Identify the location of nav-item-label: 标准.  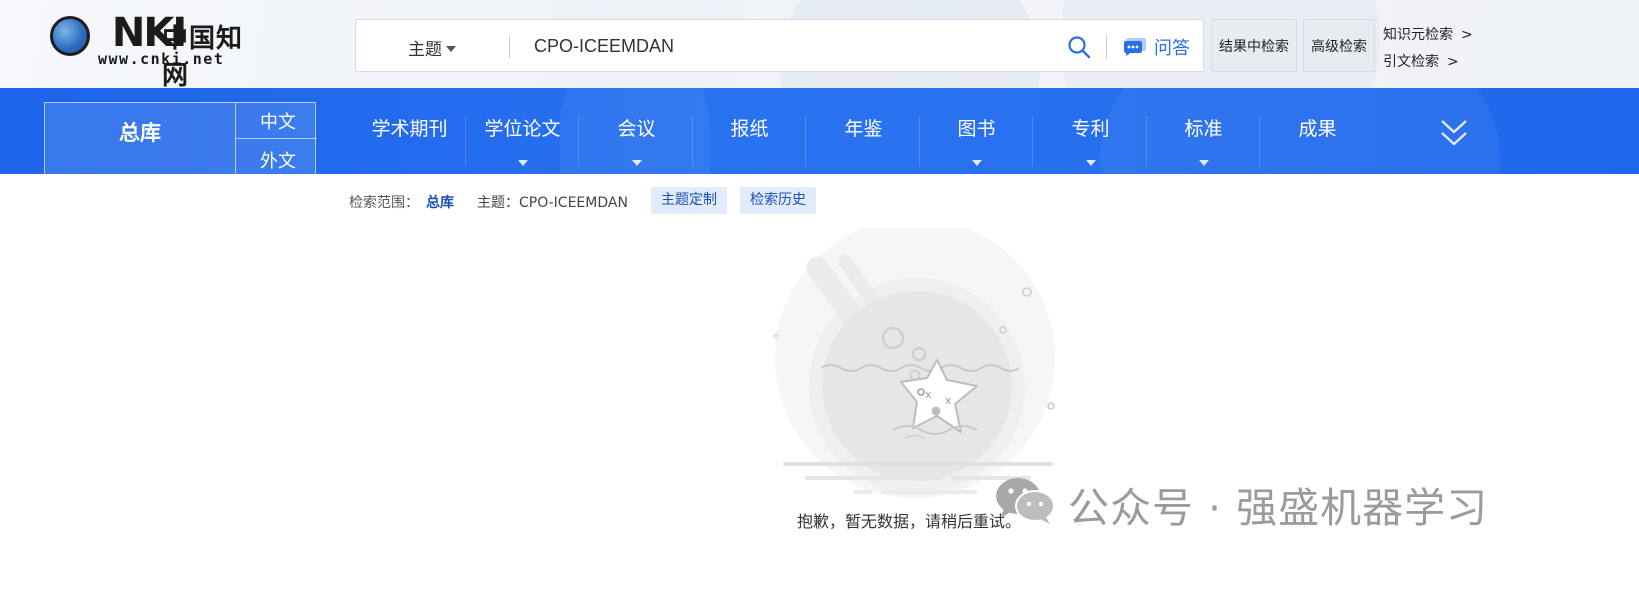
(1203, 129).